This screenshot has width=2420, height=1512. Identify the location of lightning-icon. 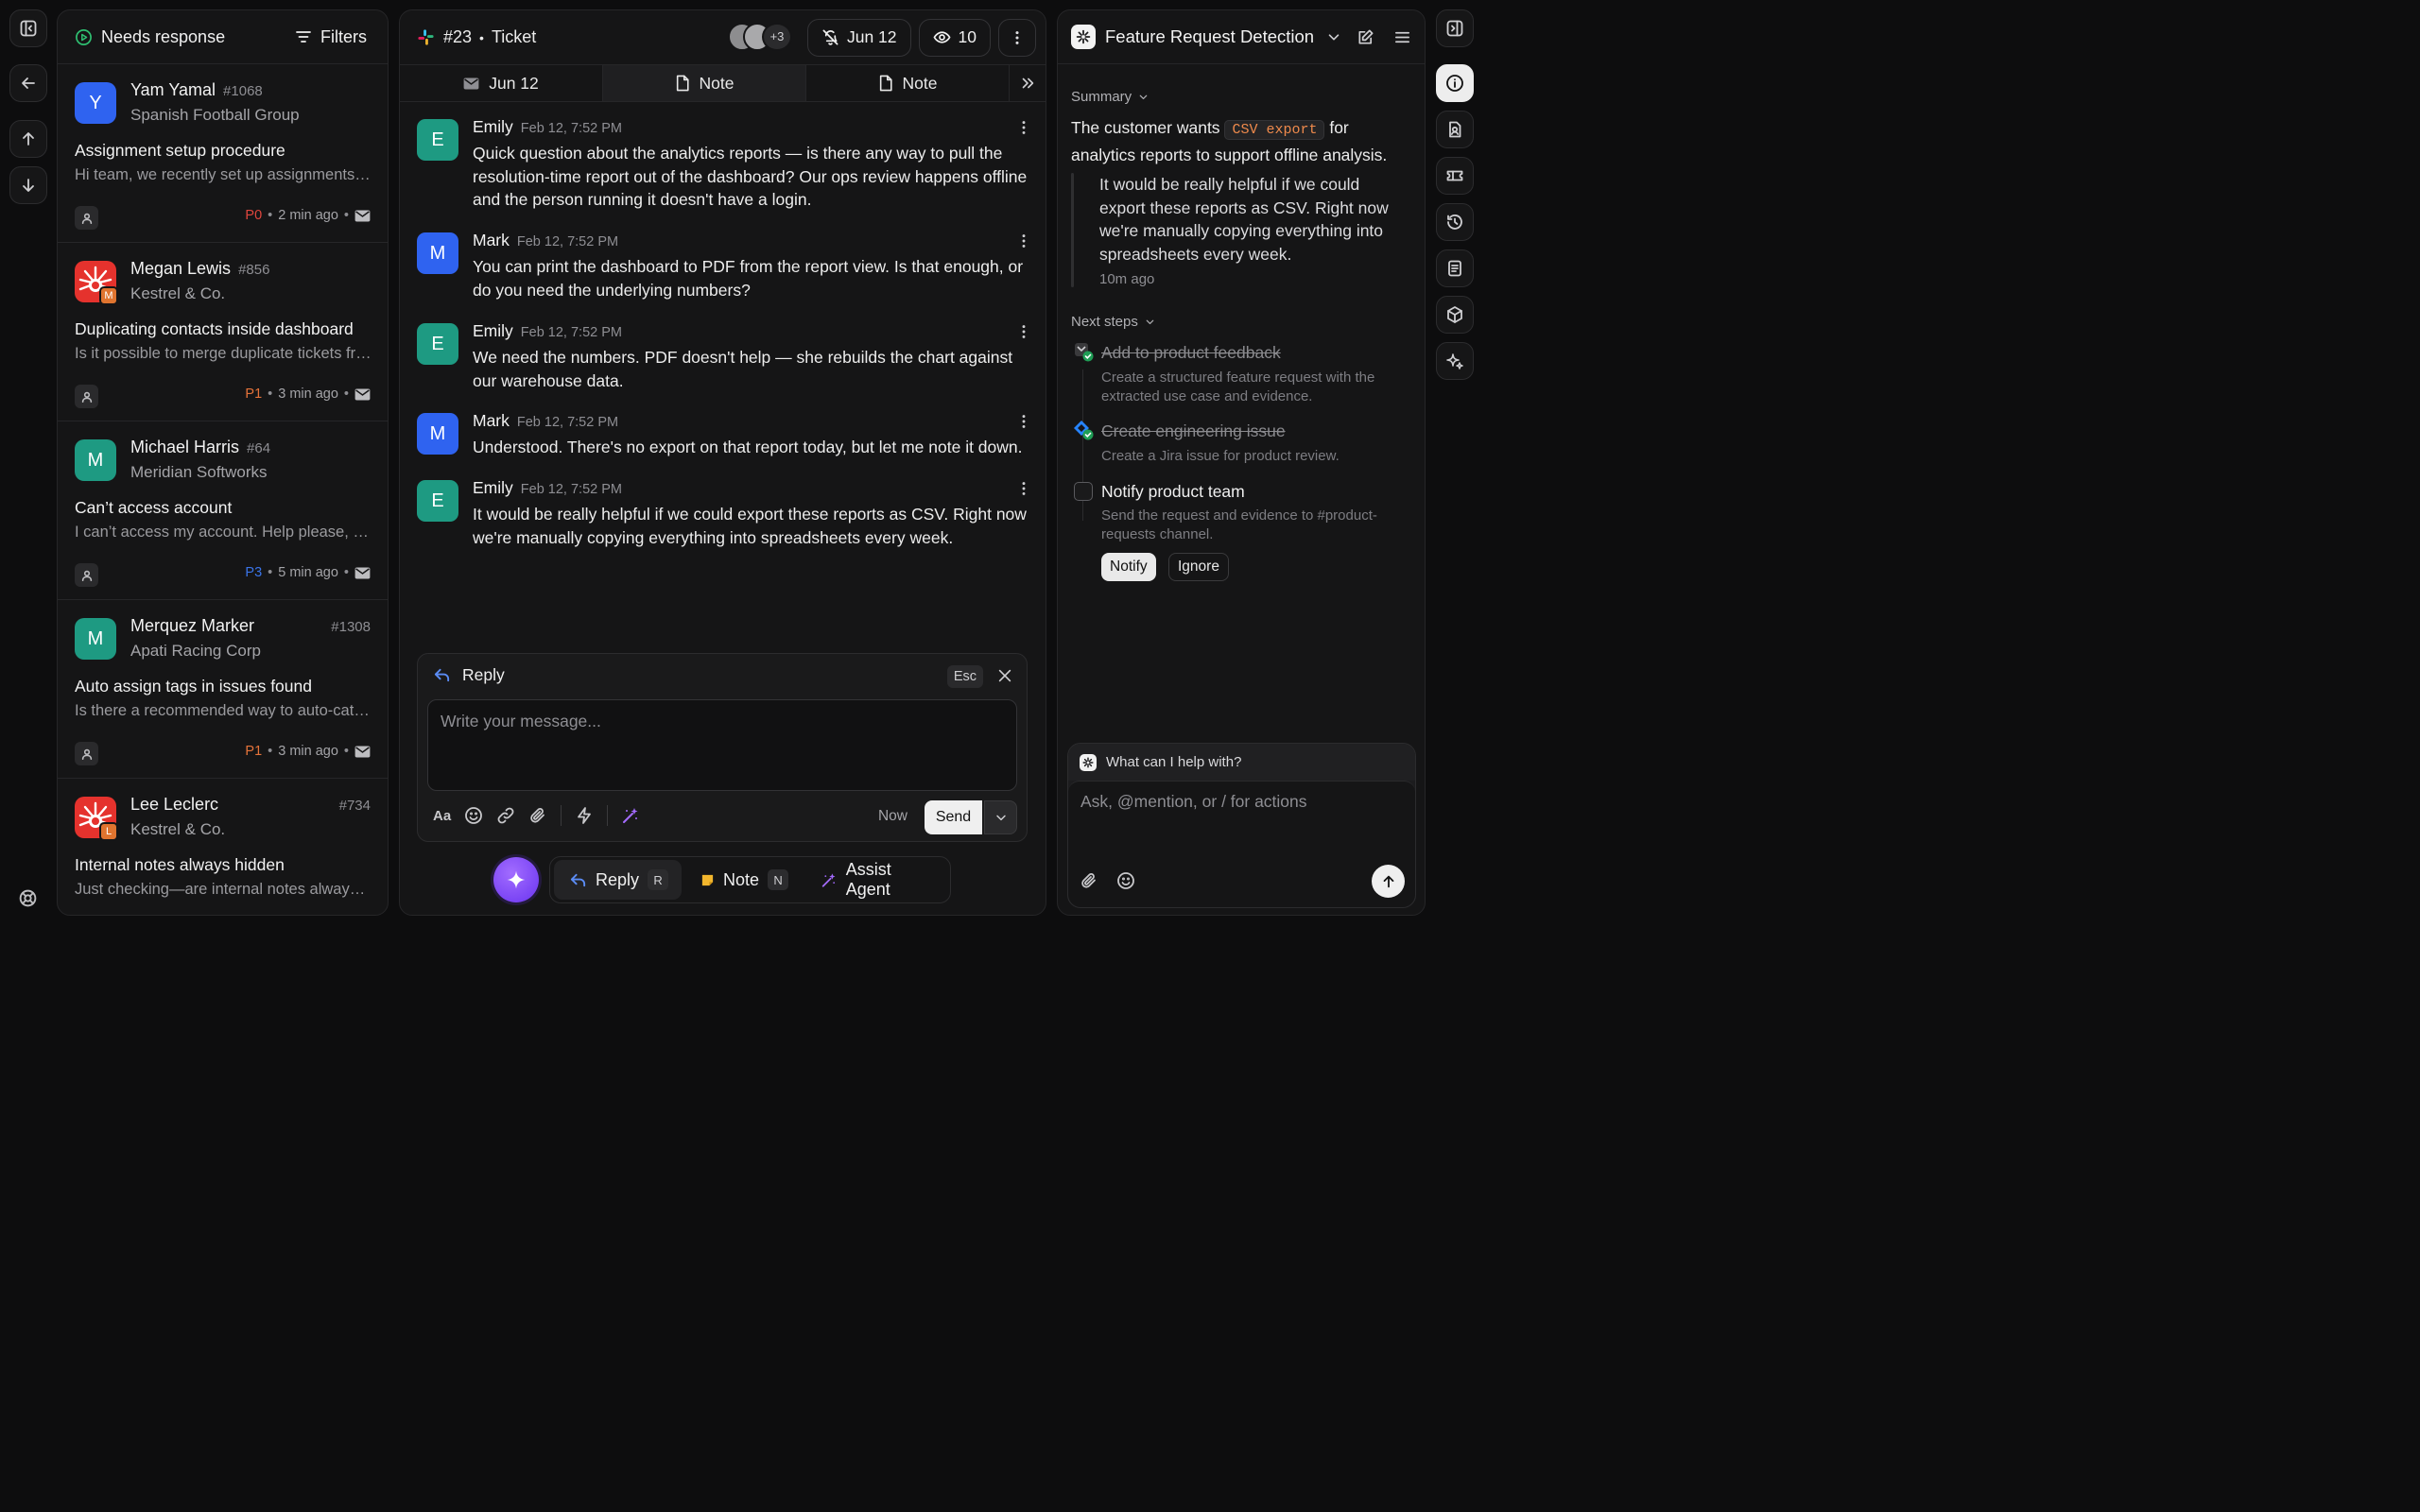
(584, 815).